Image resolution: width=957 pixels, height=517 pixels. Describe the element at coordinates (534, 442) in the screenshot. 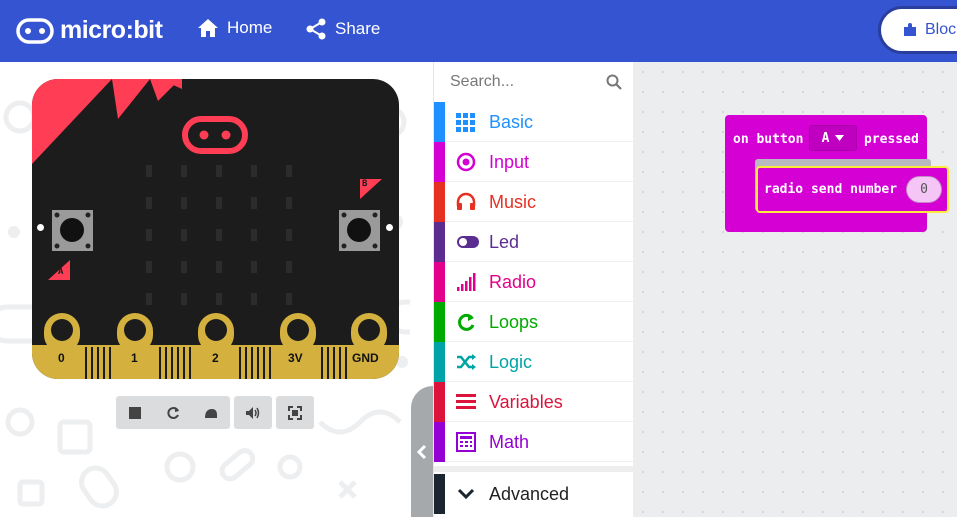

I see `category-math: Math` at that location.